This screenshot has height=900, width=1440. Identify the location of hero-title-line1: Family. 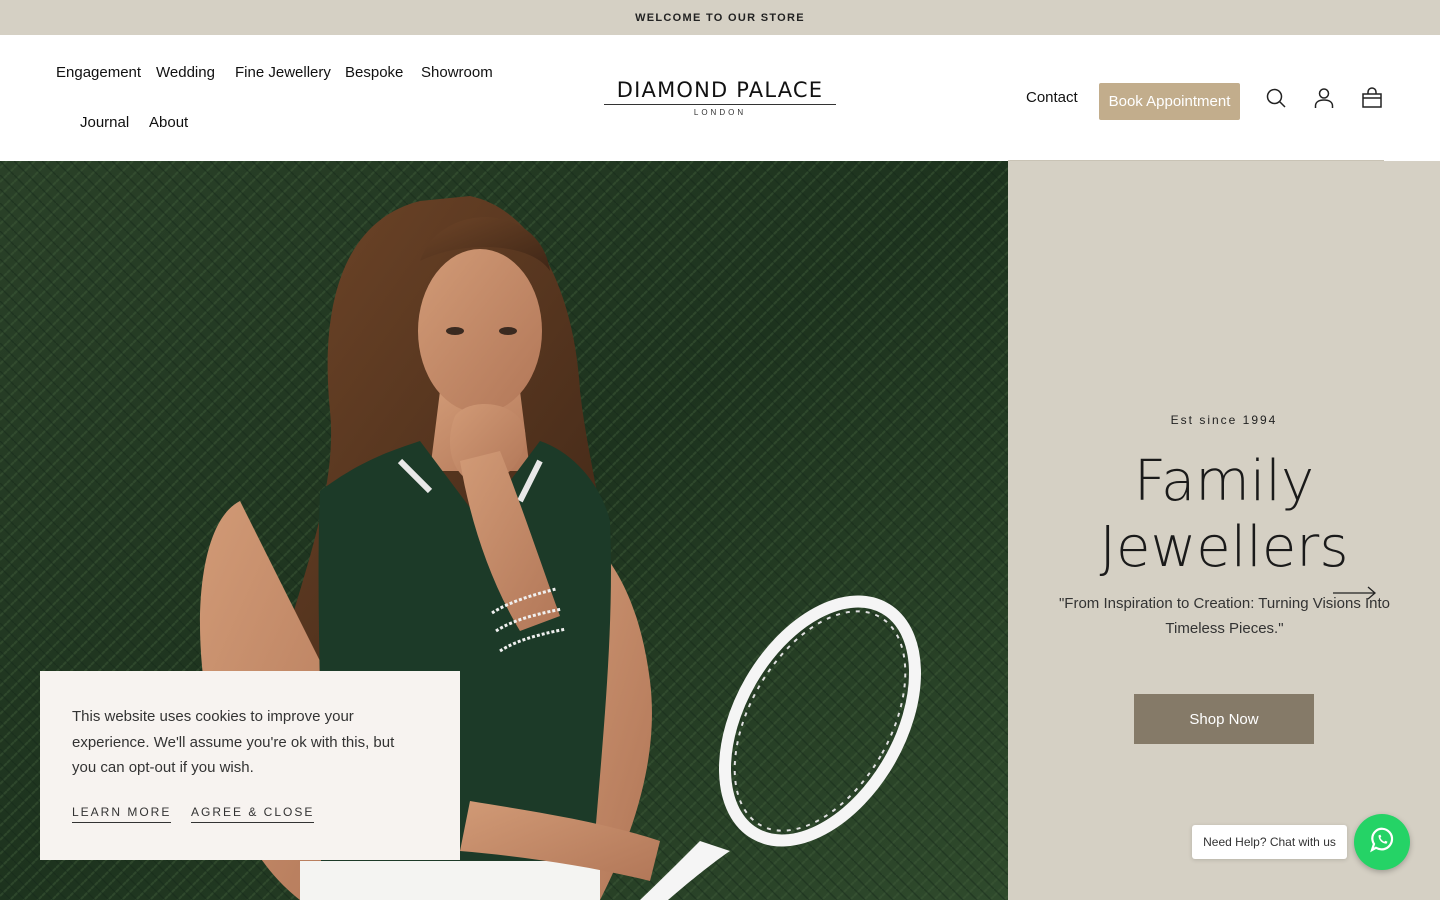
(1224, 481).